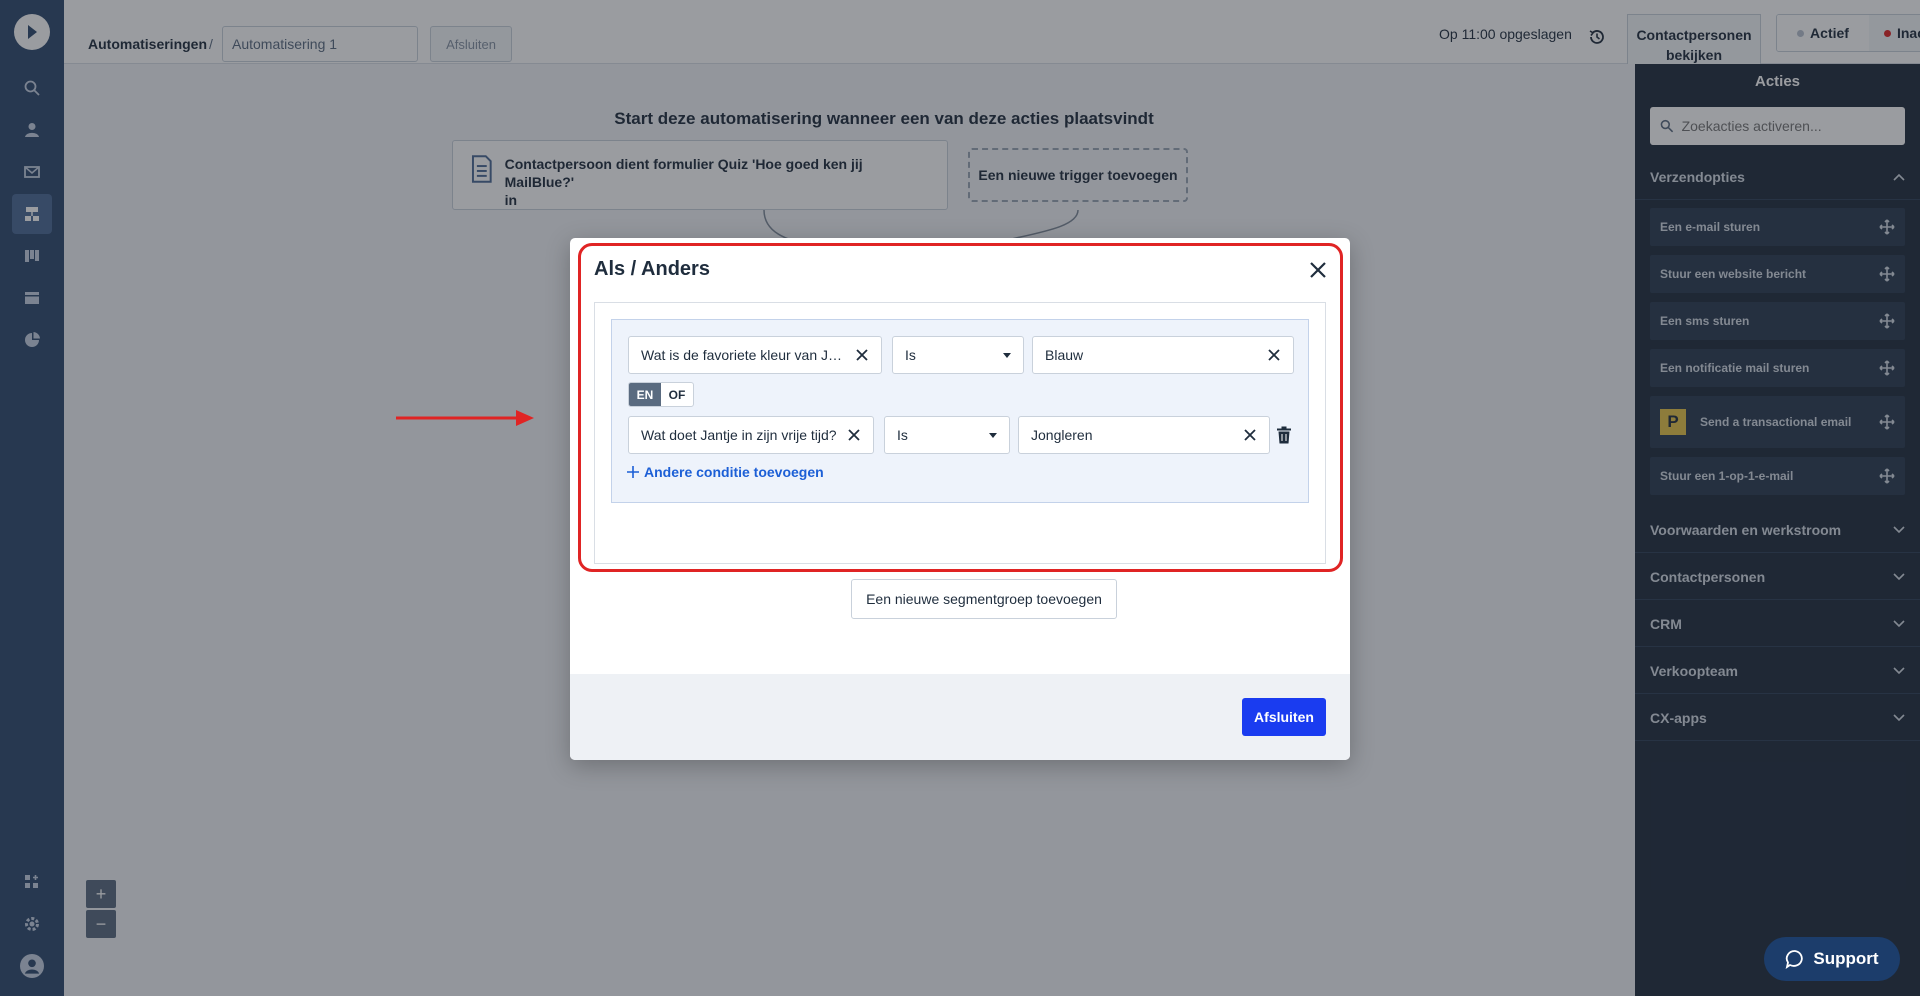 The image size is (1920, 996). I want to click on support-button: Support, so click(1832, 959).